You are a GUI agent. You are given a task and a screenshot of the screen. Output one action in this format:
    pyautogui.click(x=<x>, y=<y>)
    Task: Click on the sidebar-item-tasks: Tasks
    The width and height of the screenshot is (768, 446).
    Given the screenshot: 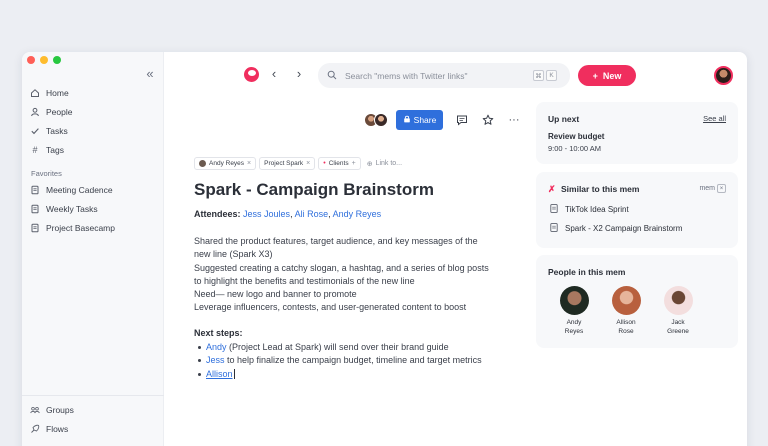 What is the action you would take?
    pyautogui.click(x=49, y=131)
    